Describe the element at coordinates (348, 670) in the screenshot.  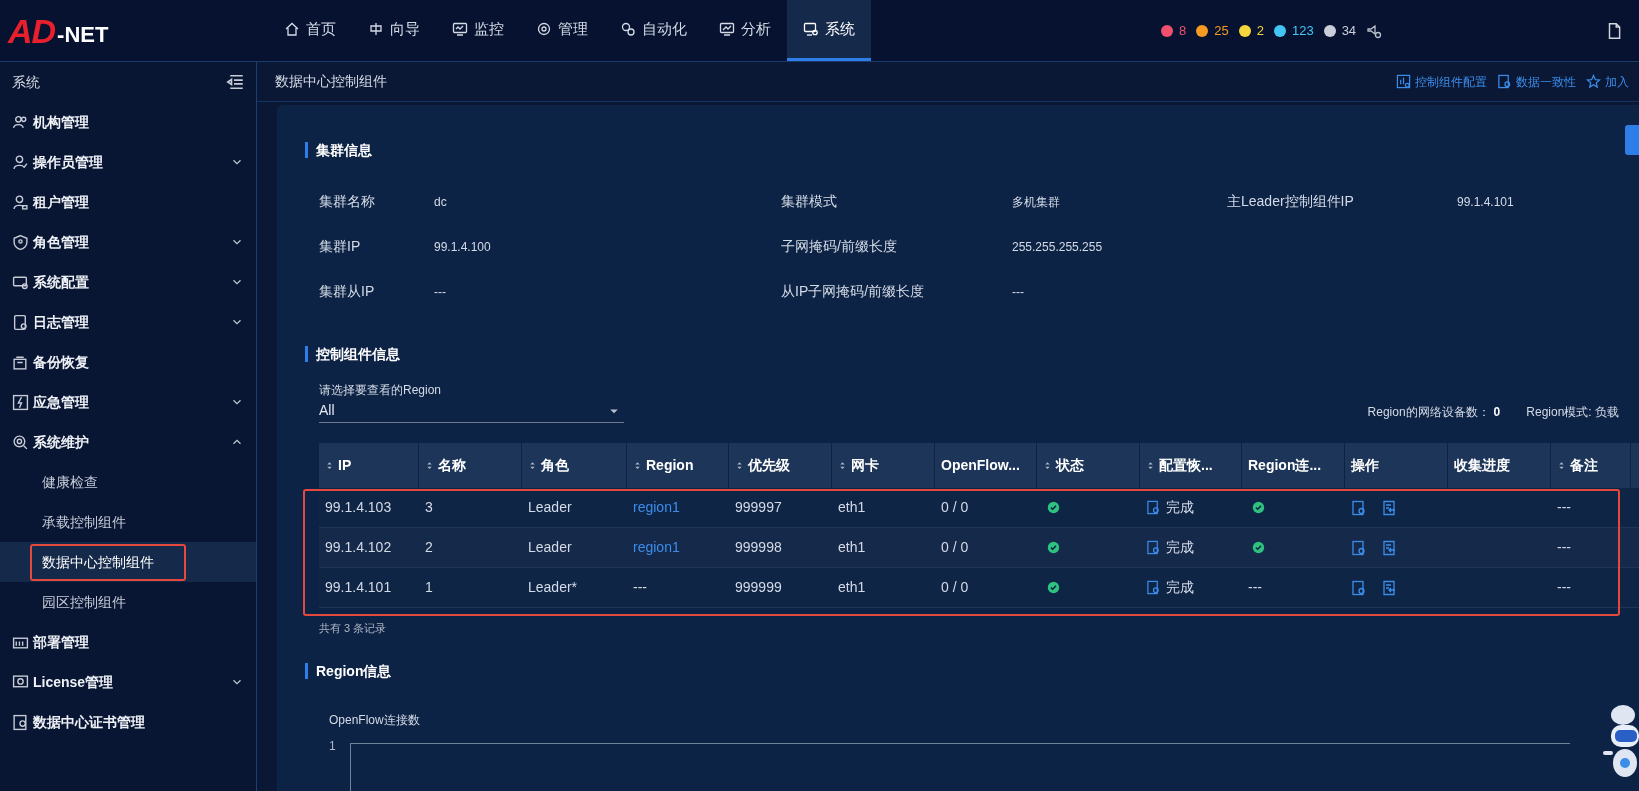
I see `section-title: Region信息` at that location.